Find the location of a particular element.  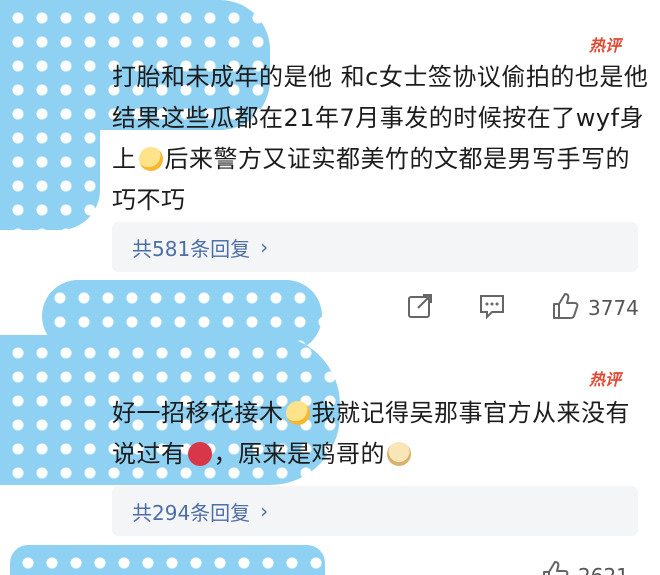

comment-icon is located at coordinates (492, 308).